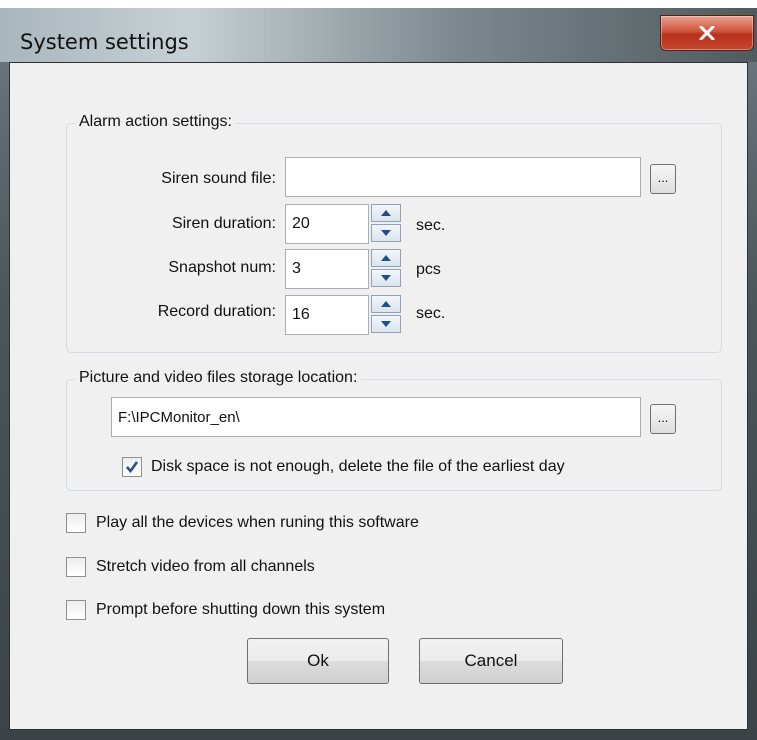  What do you see at coordinates (216, 311) in the screenshot?
I see `record-duration-label: Record duration:` at bounding box center [216, 311].